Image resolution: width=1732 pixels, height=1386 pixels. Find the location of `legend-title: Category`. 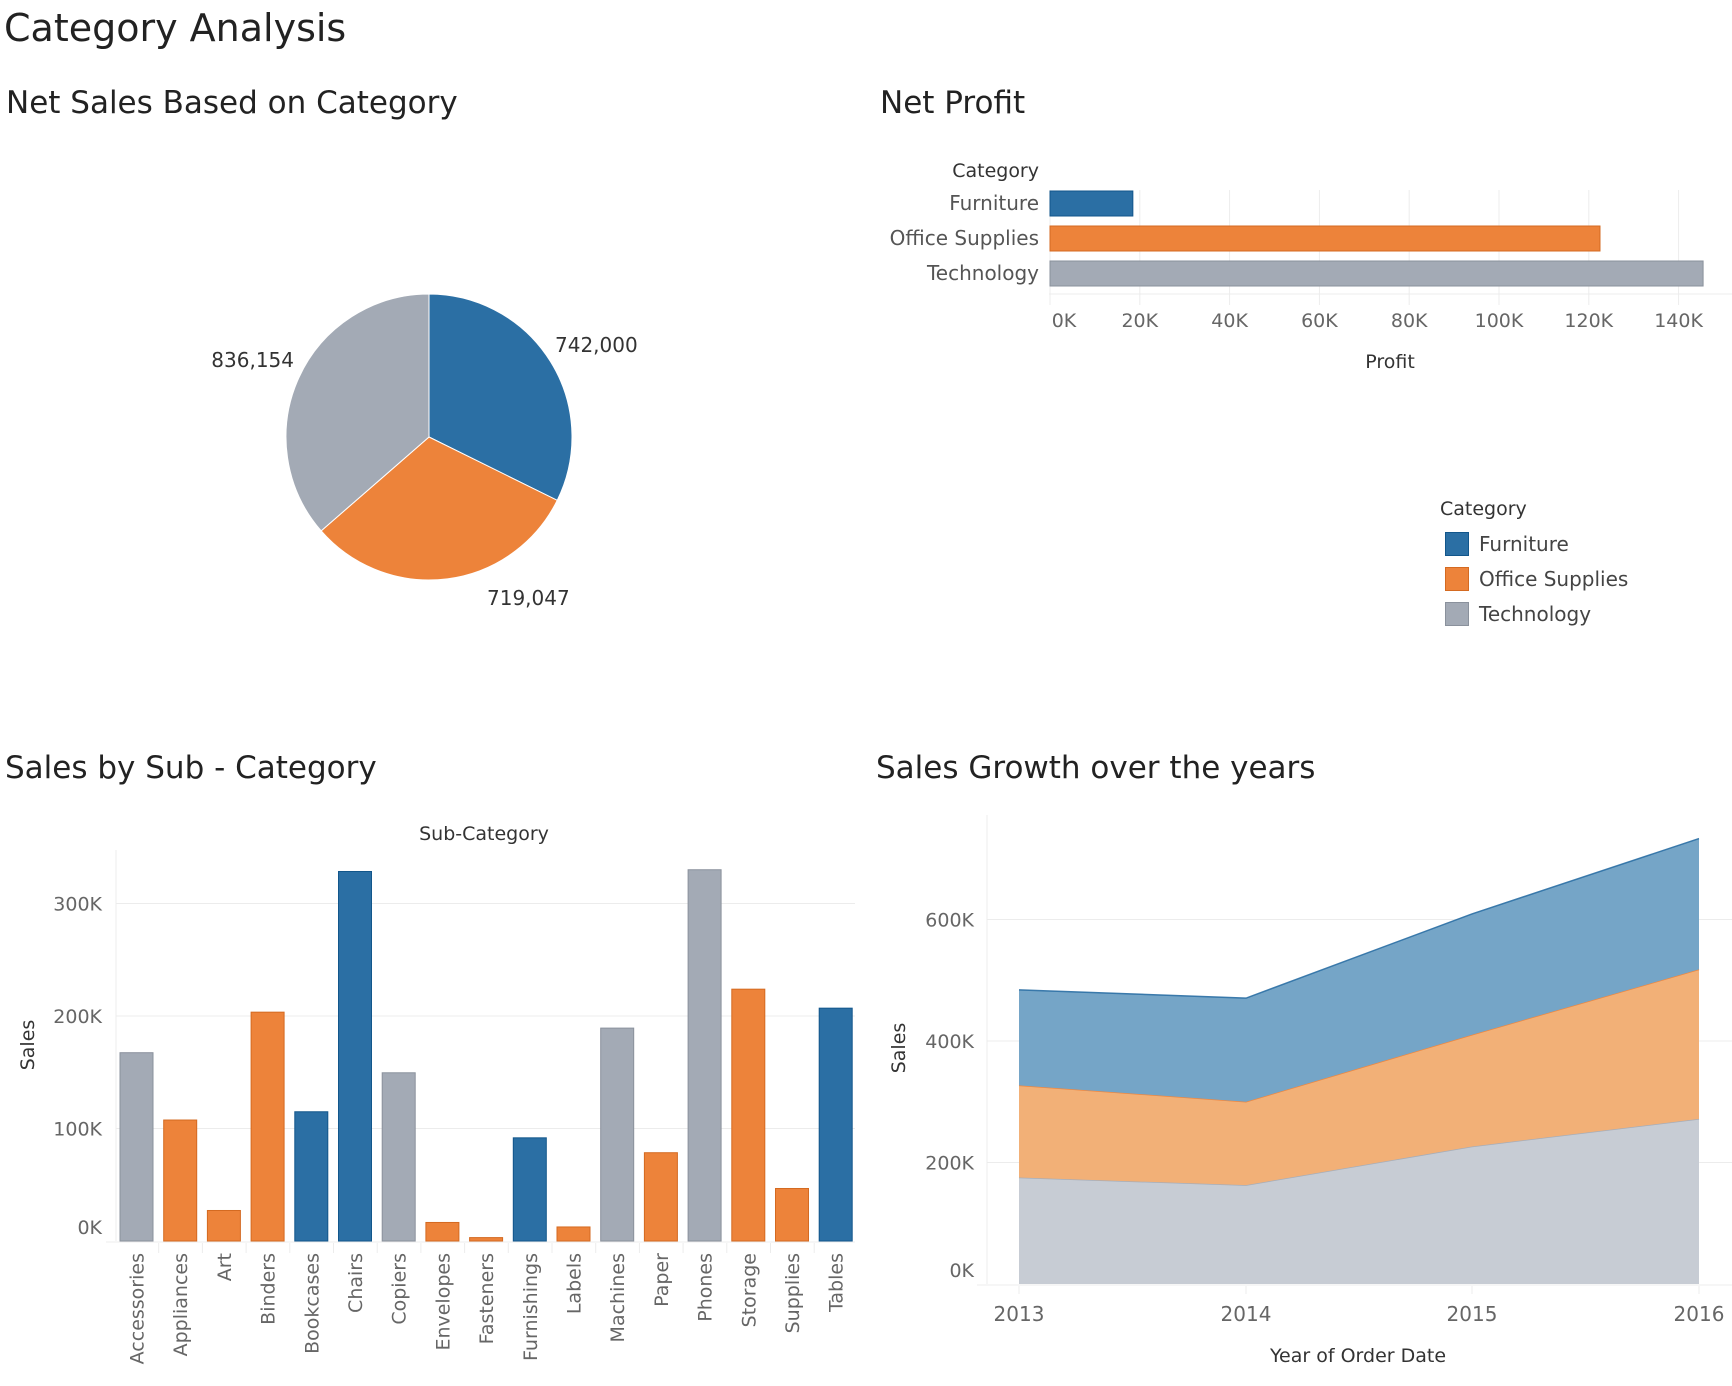

legend-title: Category is located at coordinates (1483, 509).